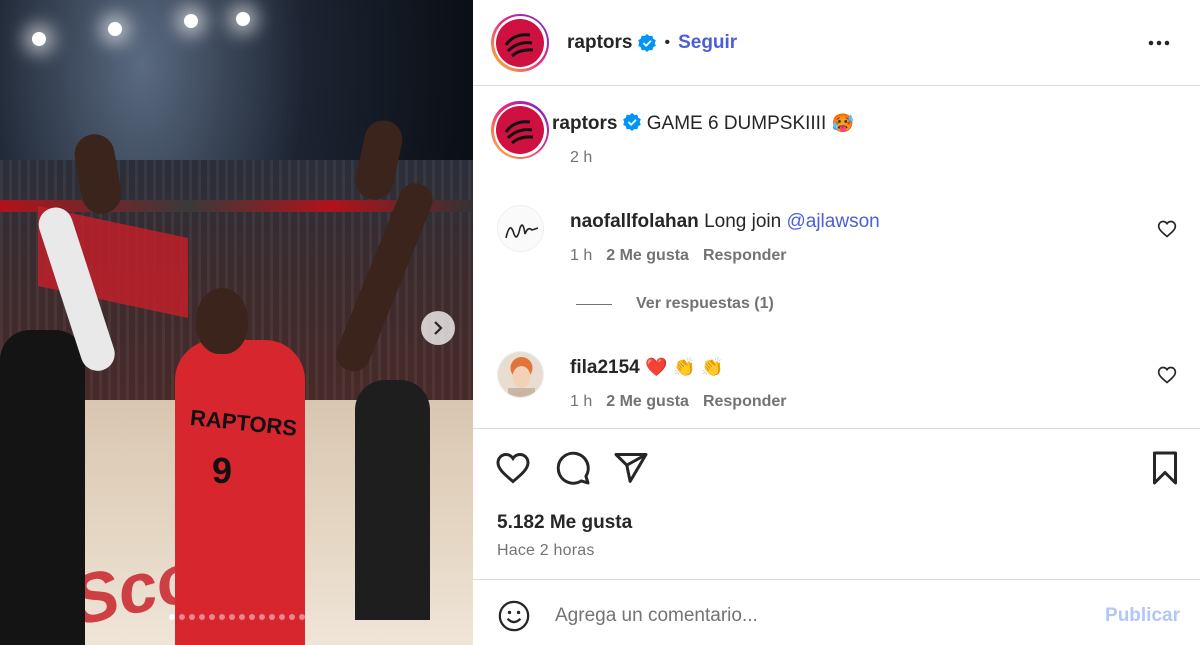  I want to click on post-header: raptors • Seguir, so click(836, 43).